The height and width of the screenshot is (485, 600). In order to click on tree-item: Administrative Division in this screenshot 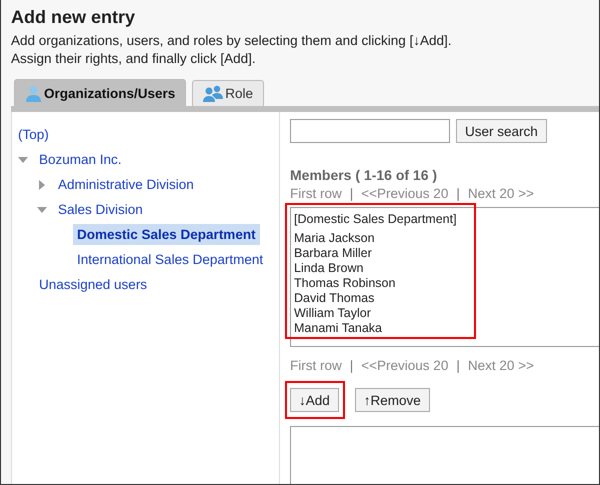, I will do `click(126, 184)`.